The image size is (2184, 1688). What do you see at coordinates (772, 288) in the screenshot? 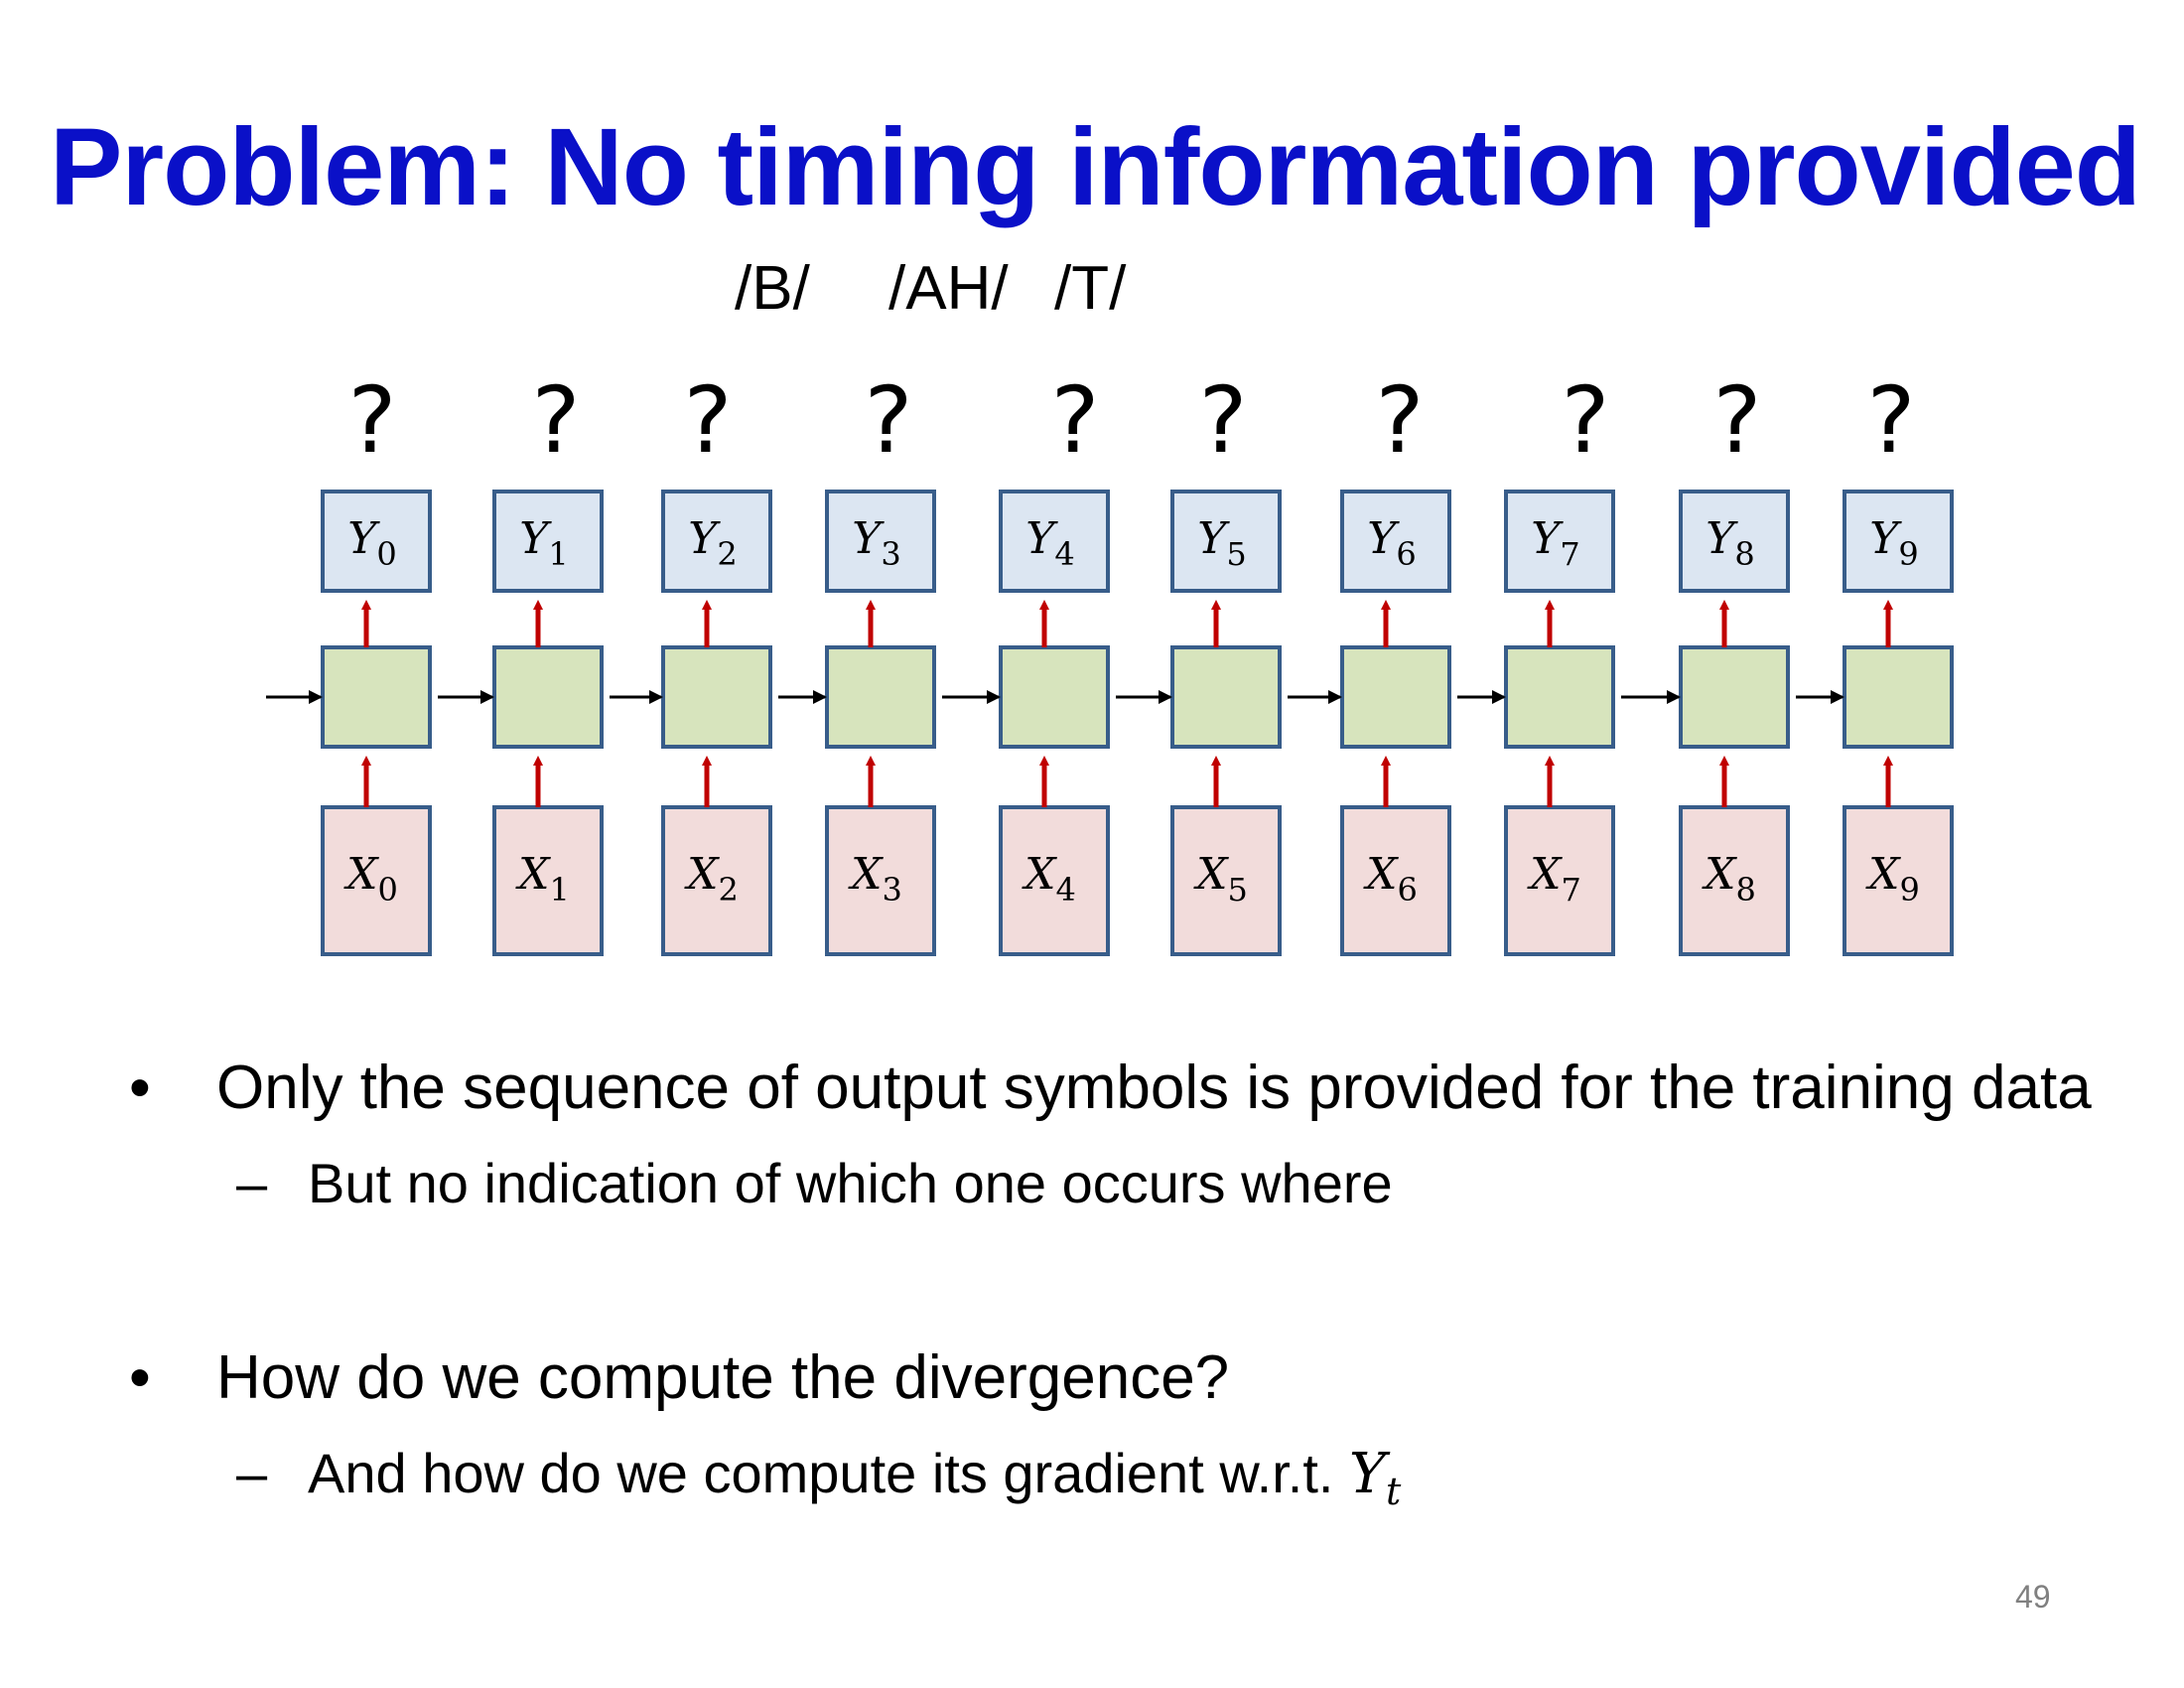
I see `phoneme-label: /B/` at bounding box center [772, 288].